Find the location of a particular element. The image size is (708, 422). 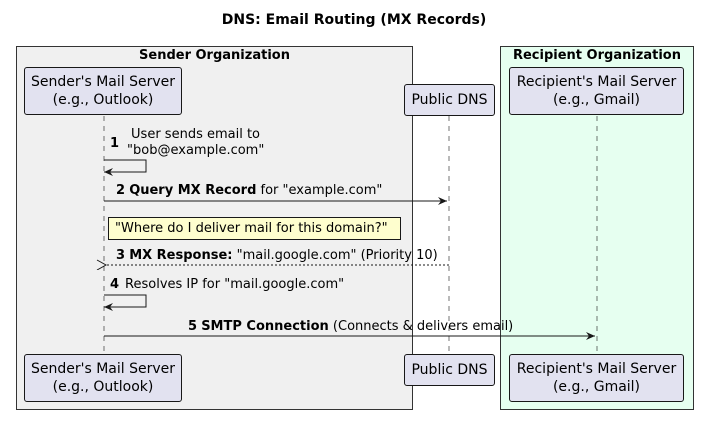

message-1-text-line1: User sends email to is located at coordinates (196, 134).